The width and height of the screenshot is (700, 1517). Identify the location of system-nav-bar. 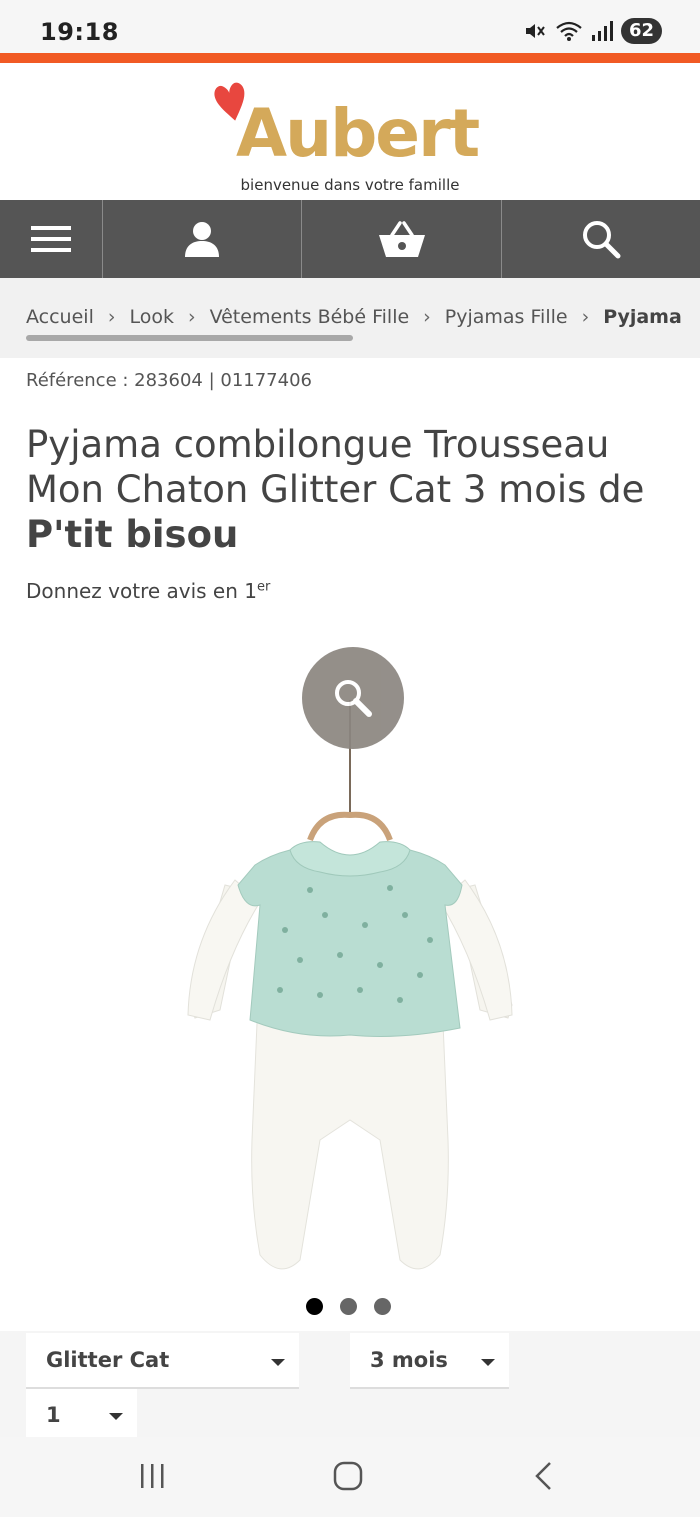
(350, 1477).